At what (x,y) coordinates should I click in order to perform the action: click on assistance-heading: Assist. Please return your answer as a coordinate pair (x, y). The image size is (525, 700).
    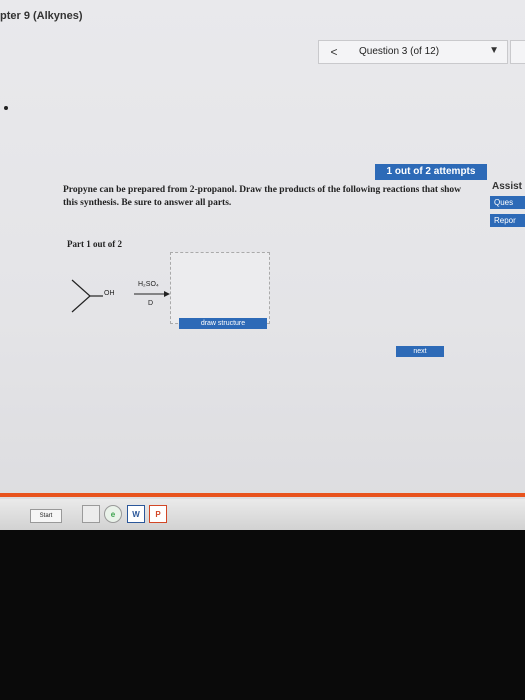
    Looking at the image, I should click on (507, 186).